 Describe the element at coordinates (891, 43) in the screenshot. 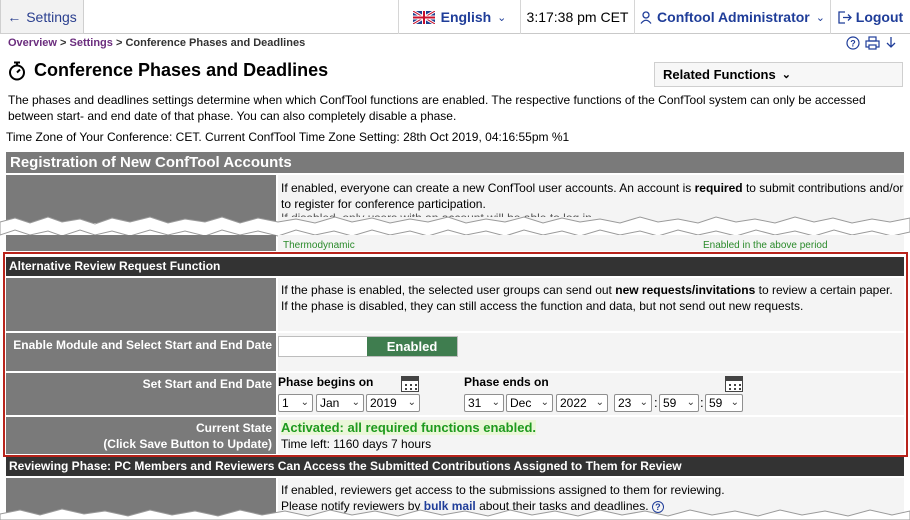

I see `download-icon` at that location.